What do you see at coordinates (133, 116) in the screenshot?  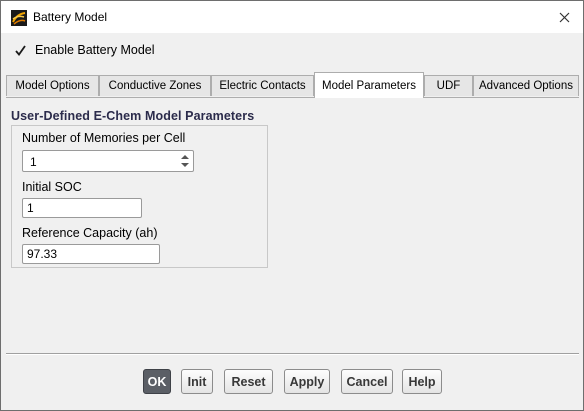 I see `group-title: User-Defined E-Chem Model Parameters` at bounding box center [133, 116].